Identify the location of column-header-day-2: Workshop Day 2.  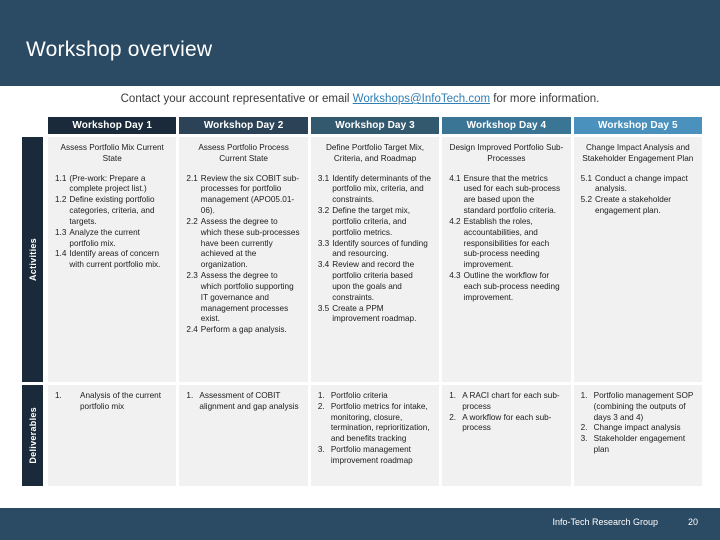
(243, 125).